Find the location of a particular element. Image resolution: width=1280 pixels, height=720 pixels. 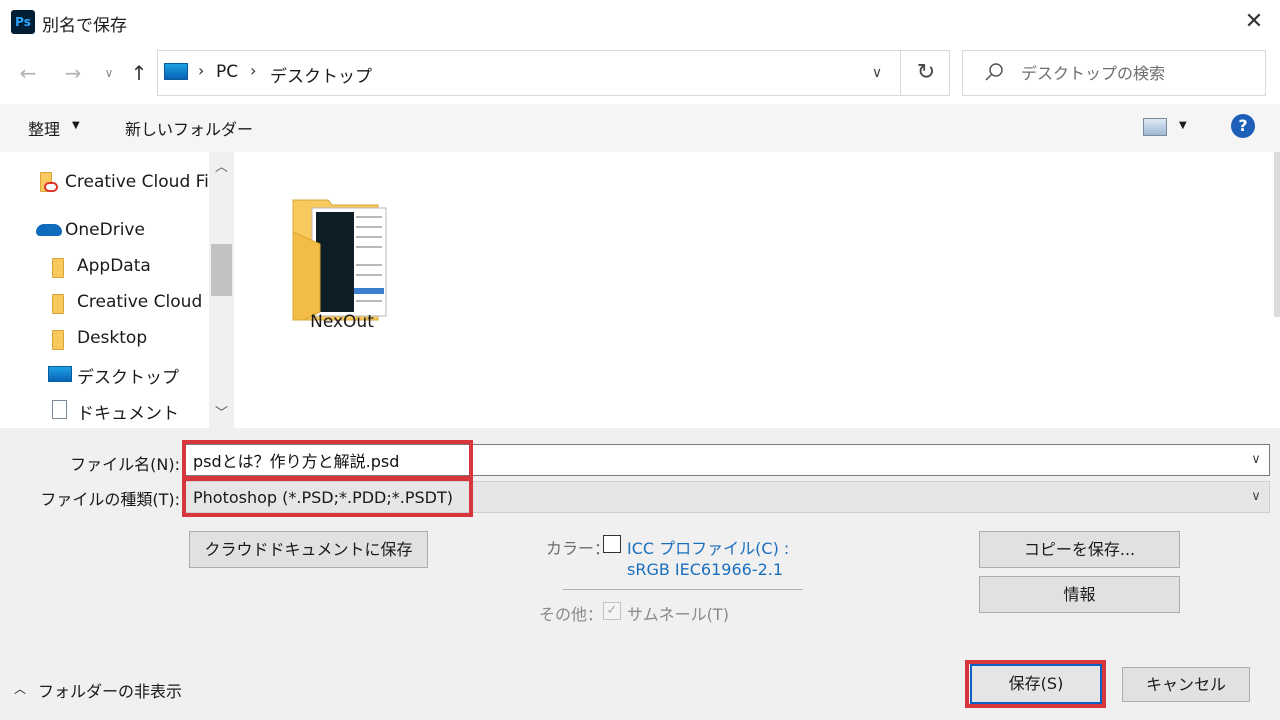

save-button: 保存(S) is located at coordinates (1036, 684).